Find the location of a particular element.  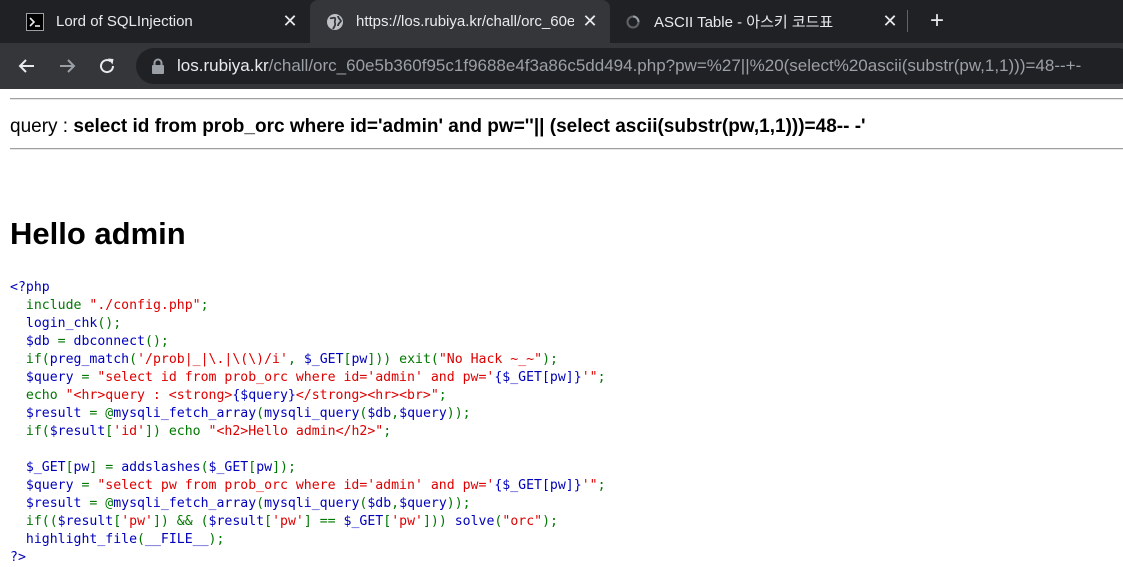

code-token: "./config.php" is located at coordinates (145, 305).